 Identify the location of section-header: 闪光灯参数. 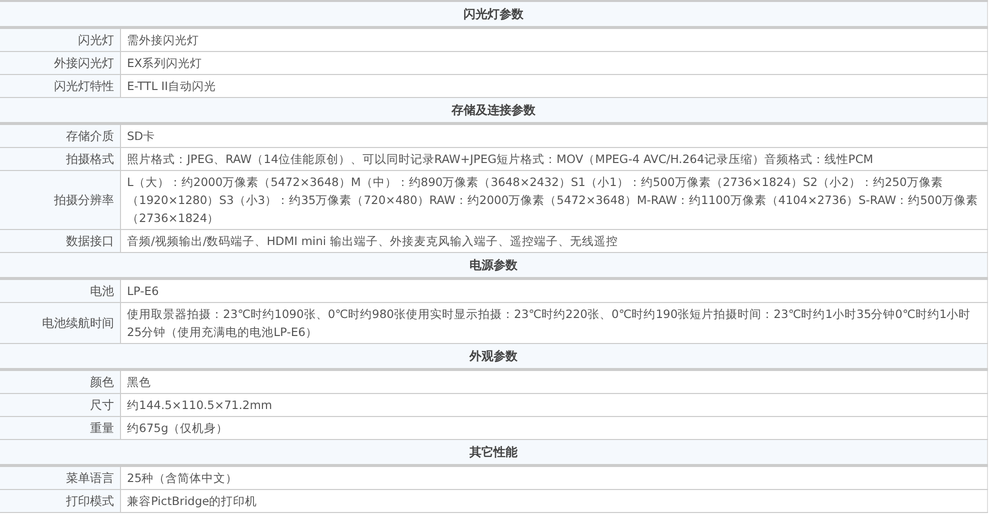
(494, 14).